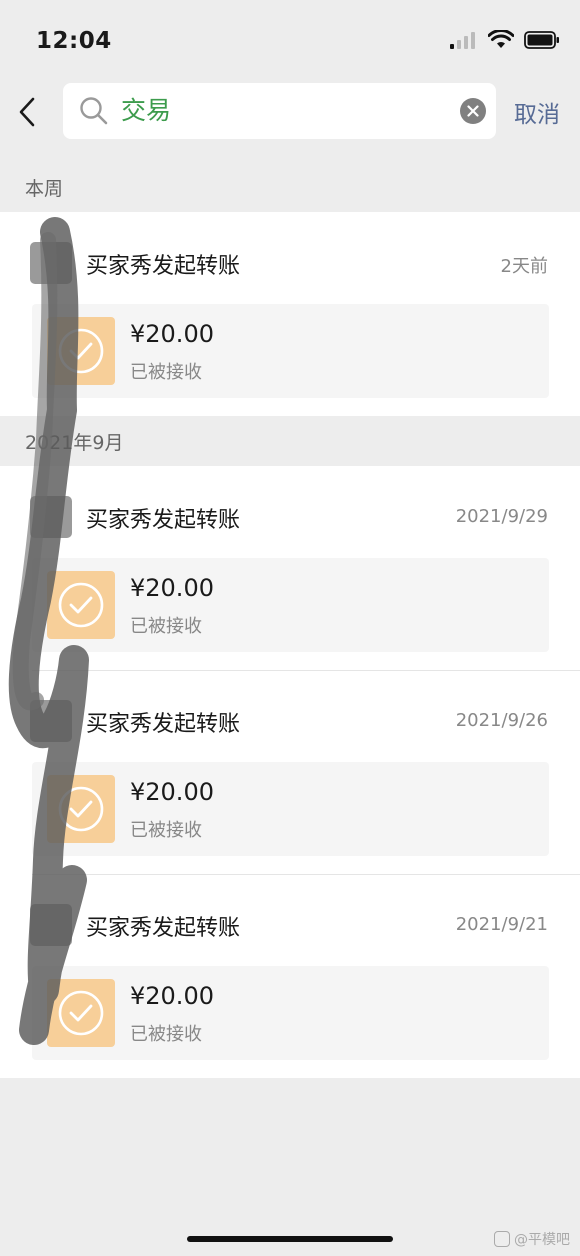  Describe the element at coordinates (94, 111) in the screenshot. I see `search-icon` at that location.